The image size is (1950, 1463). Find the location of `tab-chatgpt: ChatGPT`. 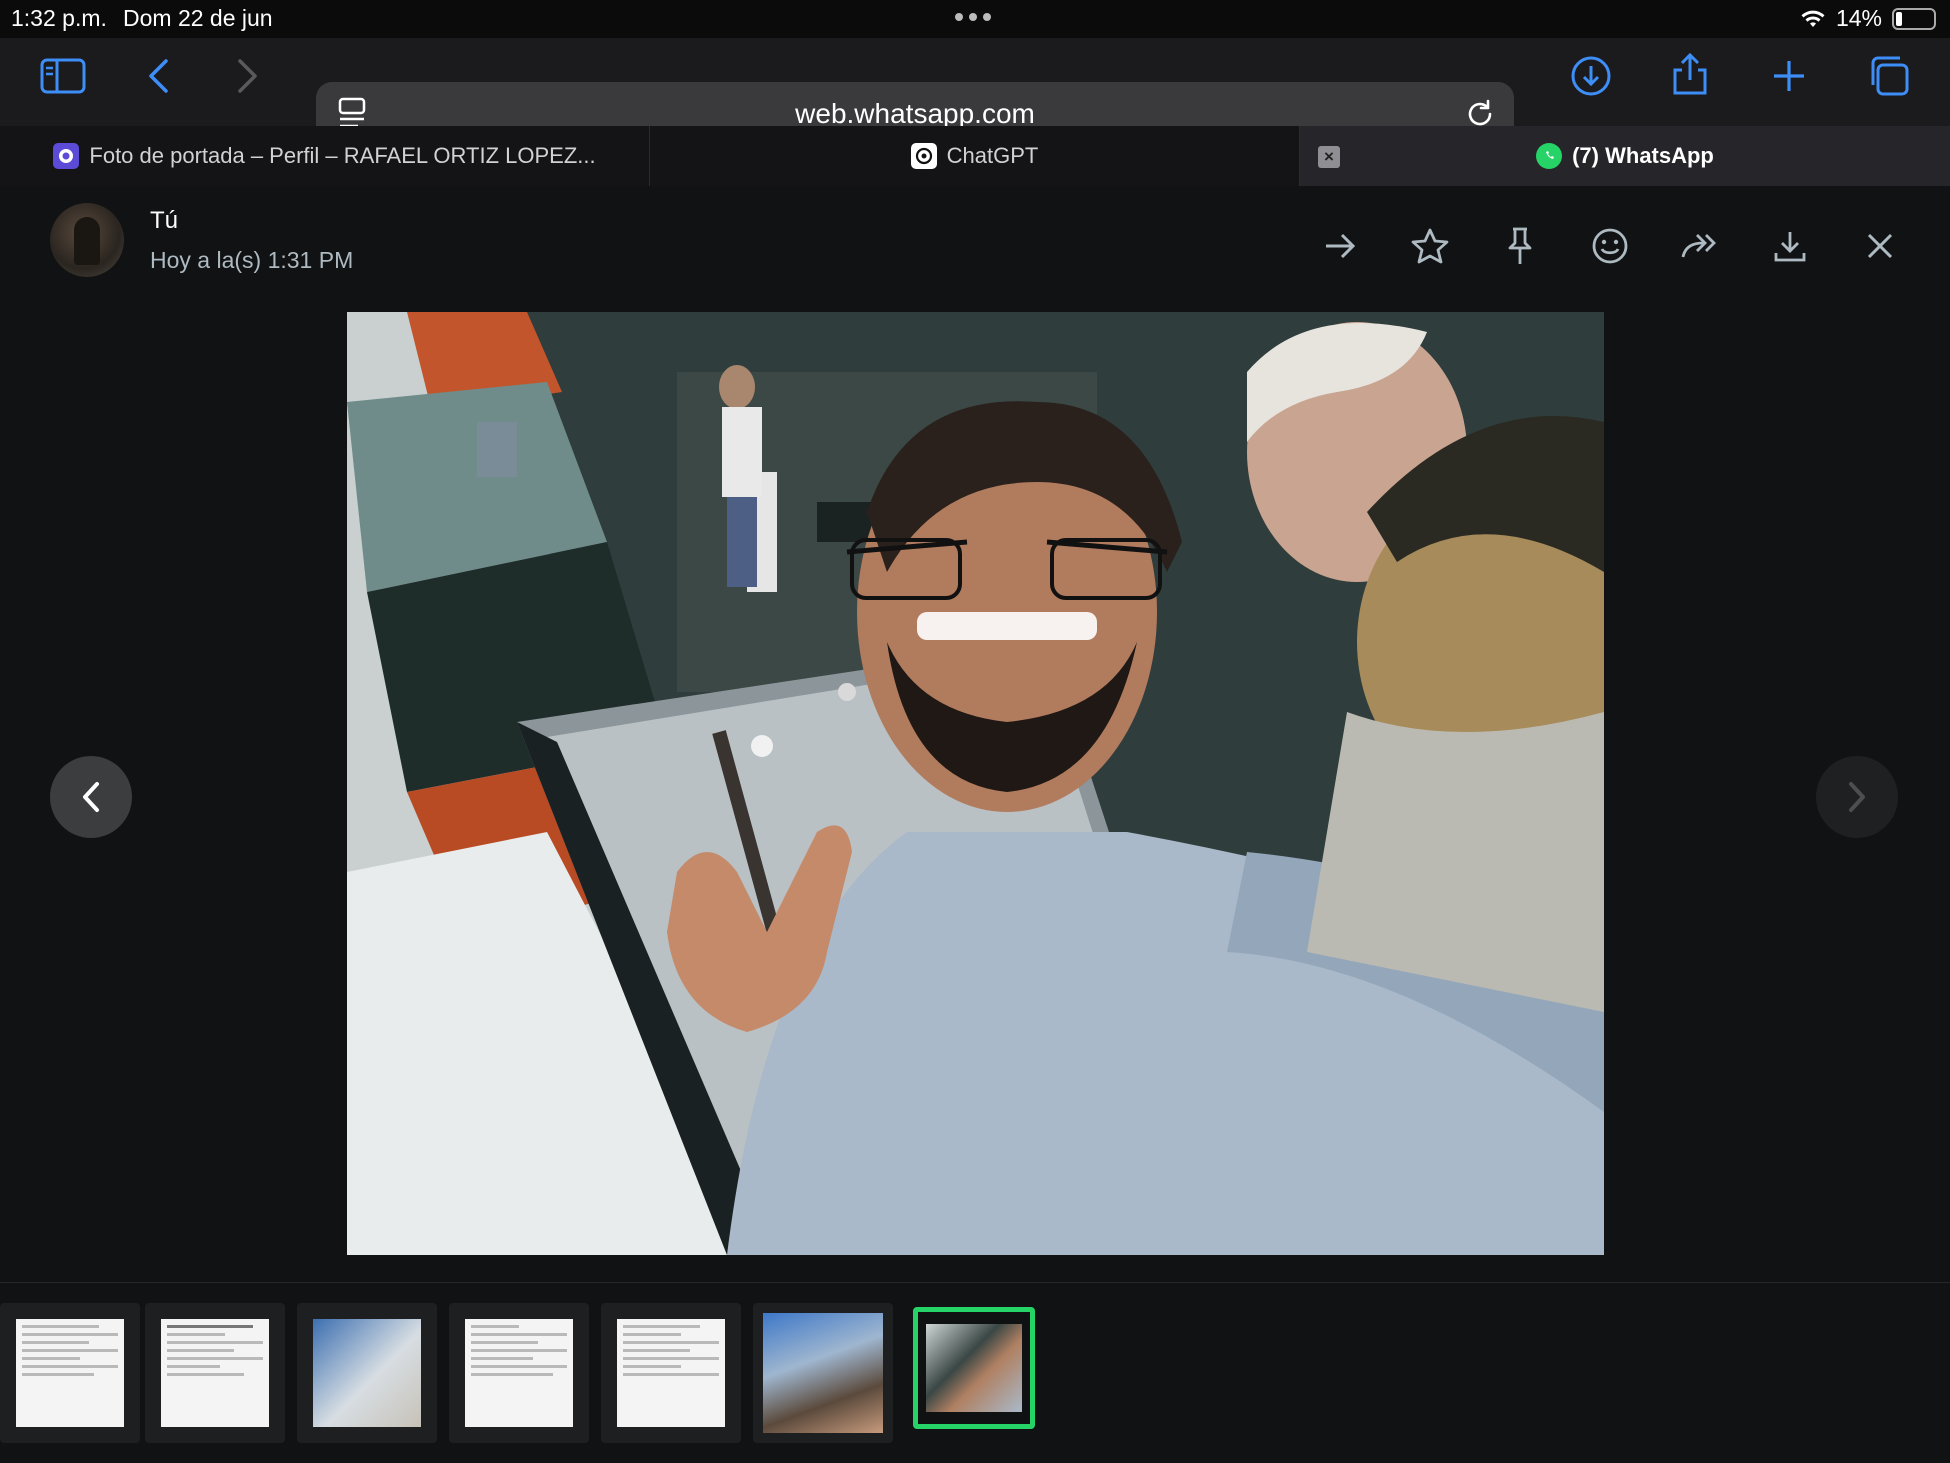

tab-chatgpt: ChatGPT is located at coordinates (975, 156).